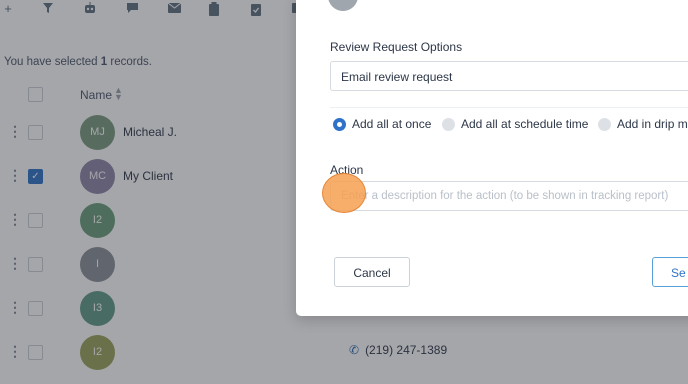  Describe the element at coordinates (396, 47) in the screenshot. I see `review-request-options-label: Review Request Options` at that location.